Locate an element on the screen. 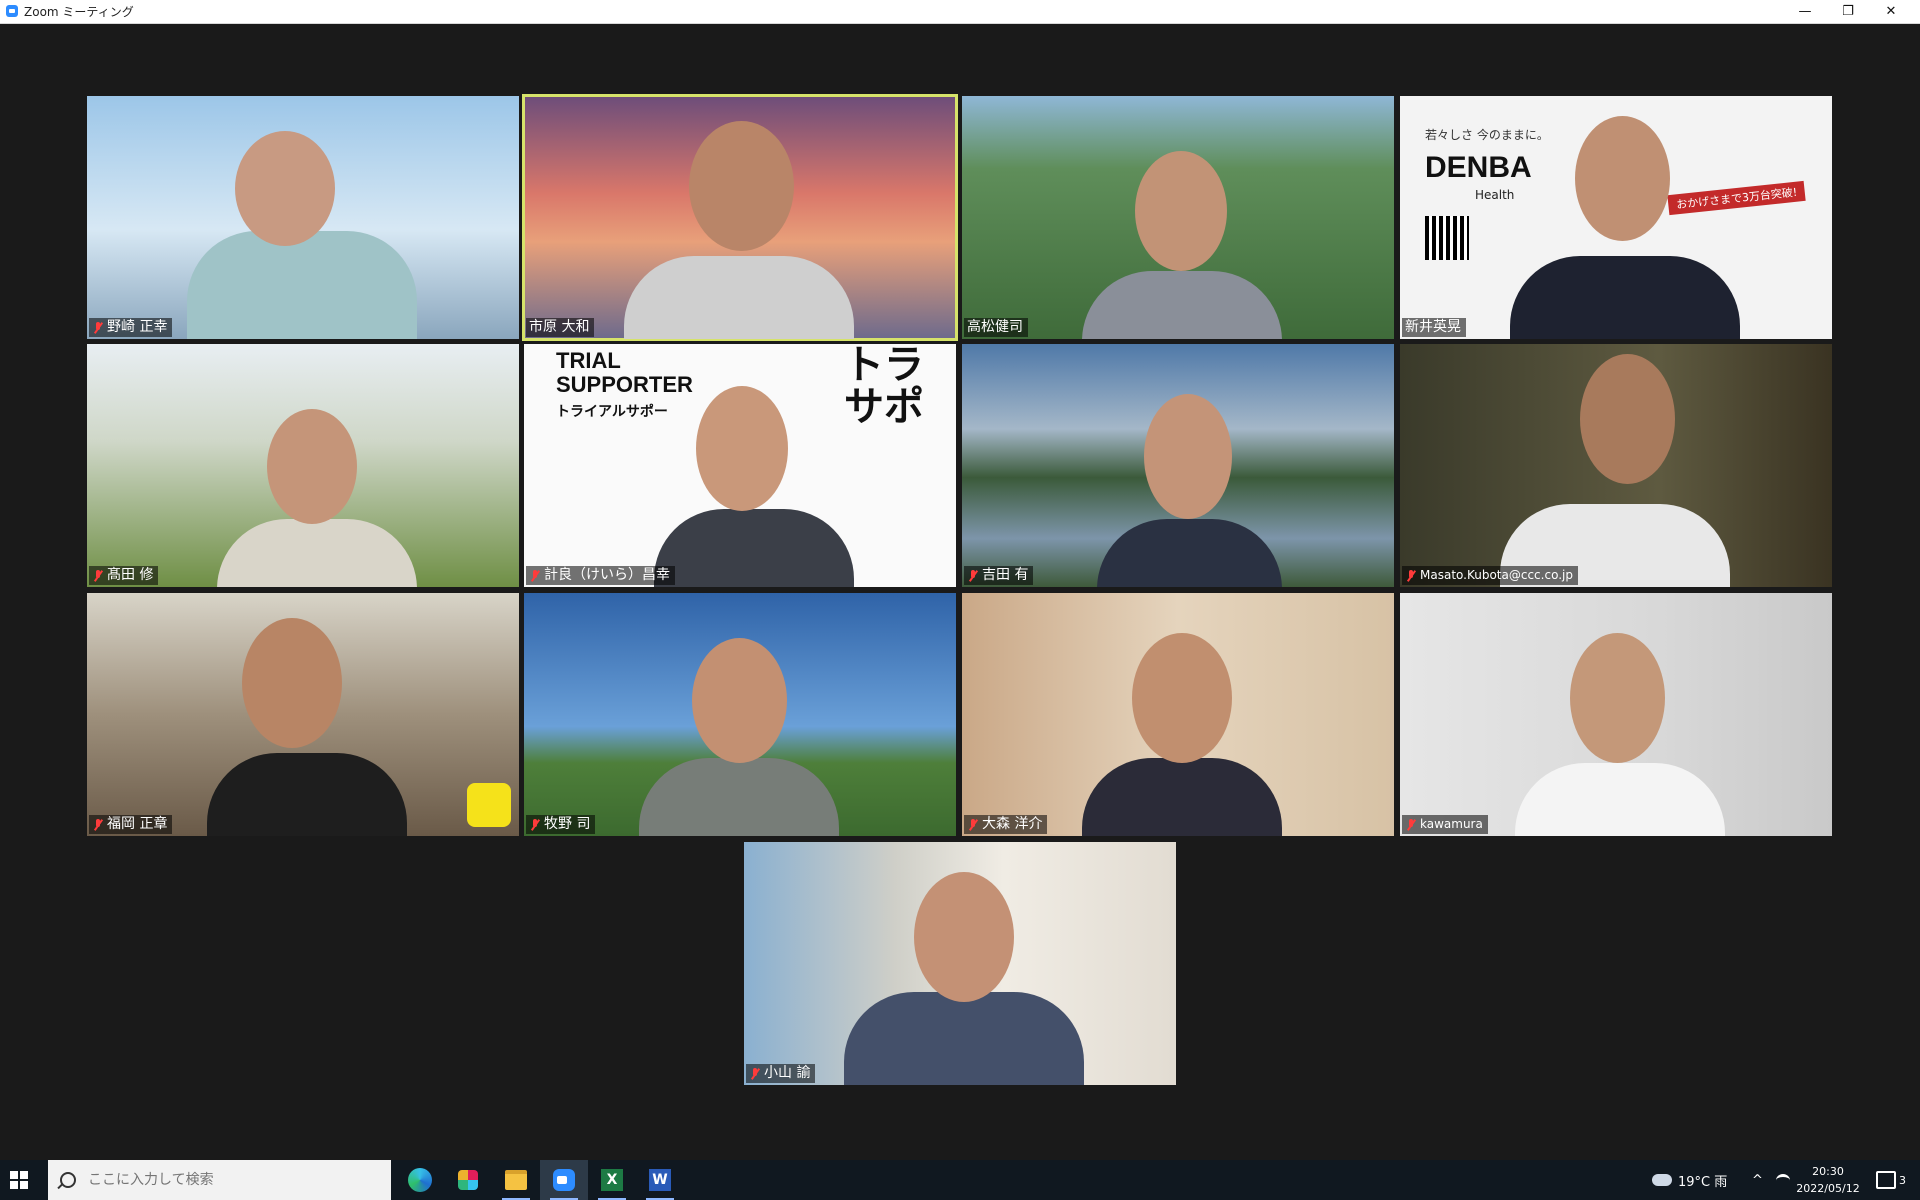 The height and width of the screenshot is (1200, 1920). search-icon is located at coordinates (68, 1180).